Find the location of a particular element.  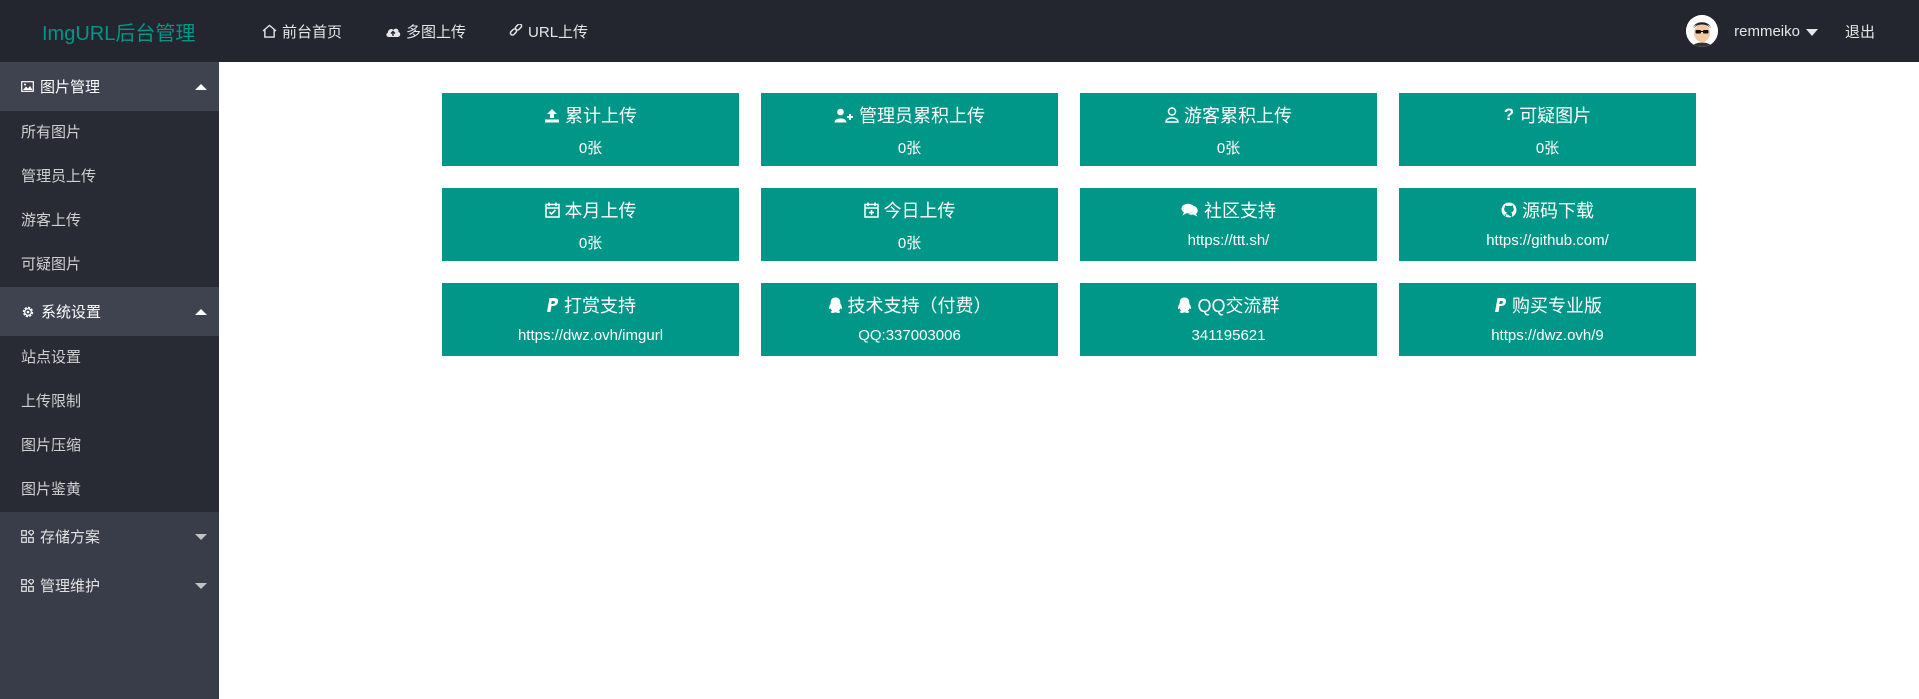

nav-home: 前台首页 is located at coordinates (302, 31).